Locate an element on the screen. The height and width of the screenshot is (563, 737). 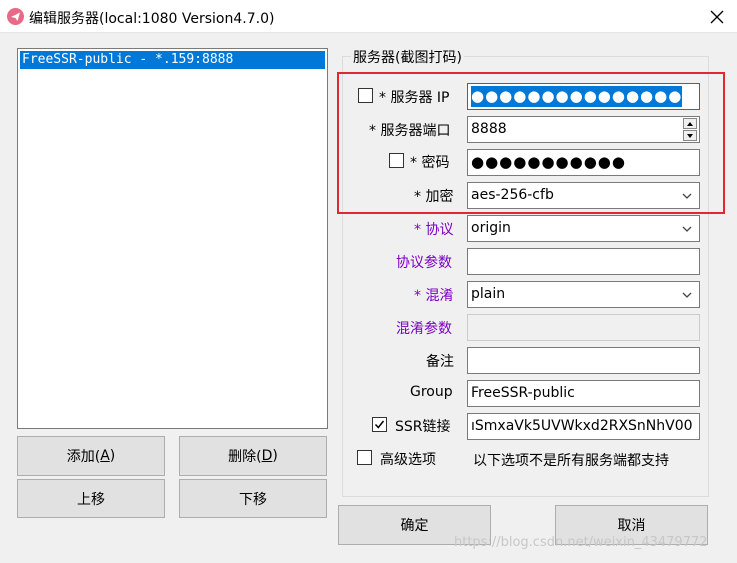
obfs-param-input is located at coordinates (583, 327).